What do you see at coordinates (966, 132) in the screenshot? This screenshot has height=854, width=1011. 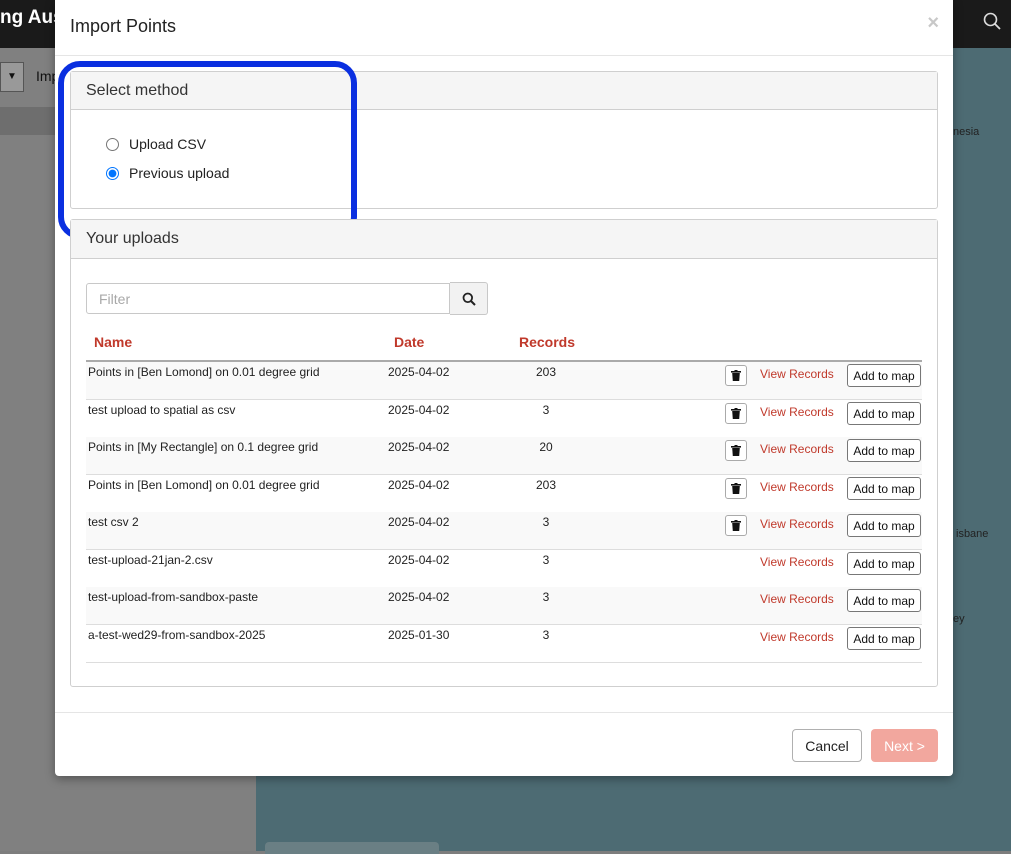 I see `map-label: nesia` at bounding box center [966, 132].